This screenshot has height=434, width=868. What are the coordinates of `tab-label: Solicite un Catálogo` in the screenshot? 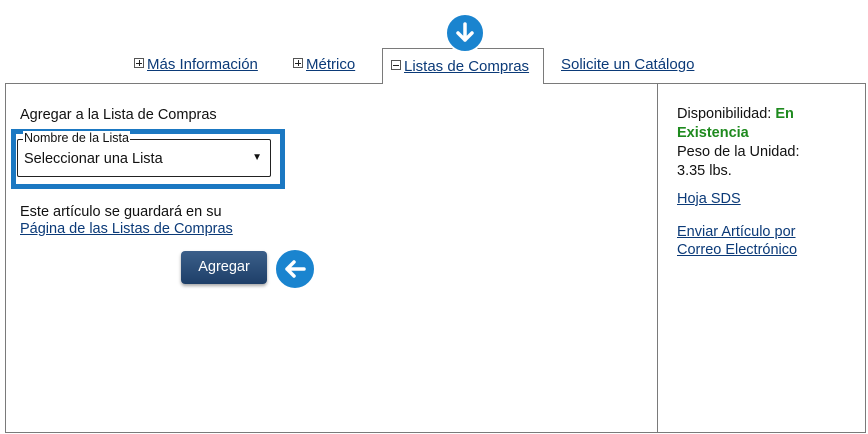 It's located at (628, 64).